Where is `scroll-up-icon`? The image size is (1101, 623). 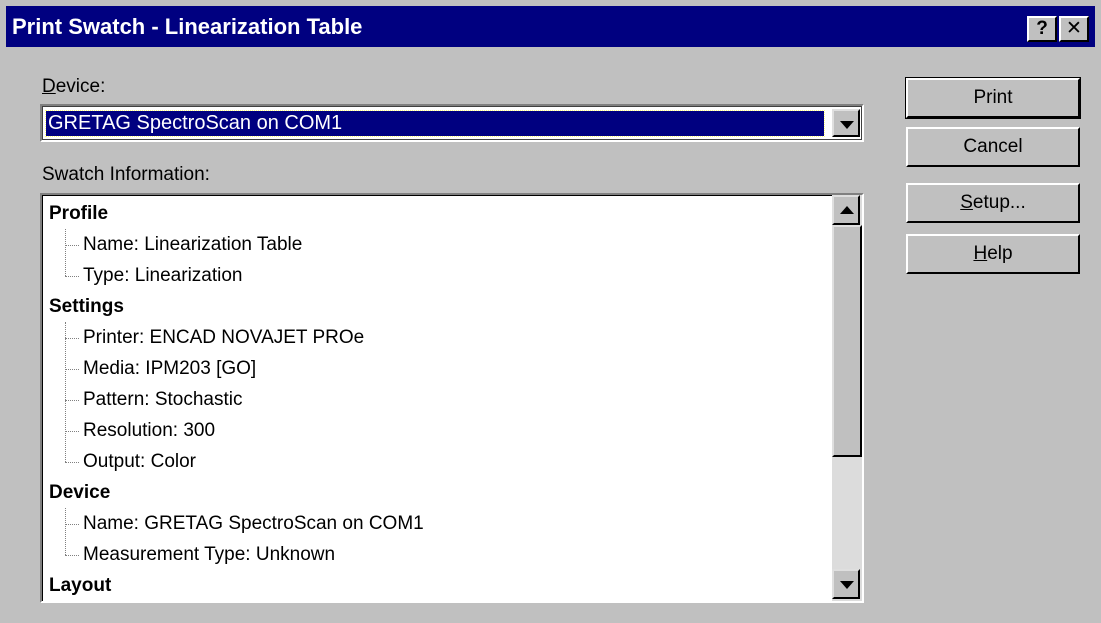
scroll-up-icon is located at coordinates (847, 210).